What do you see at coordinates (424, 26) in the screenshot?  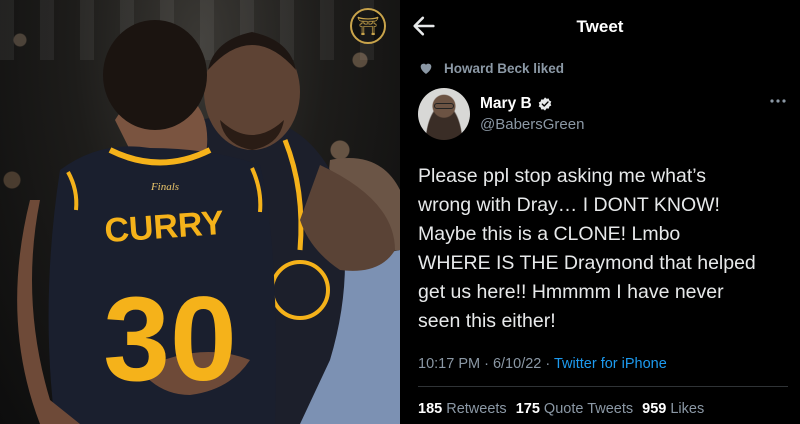 I see `back-arrow-icon` at bounding box center [424, 26].